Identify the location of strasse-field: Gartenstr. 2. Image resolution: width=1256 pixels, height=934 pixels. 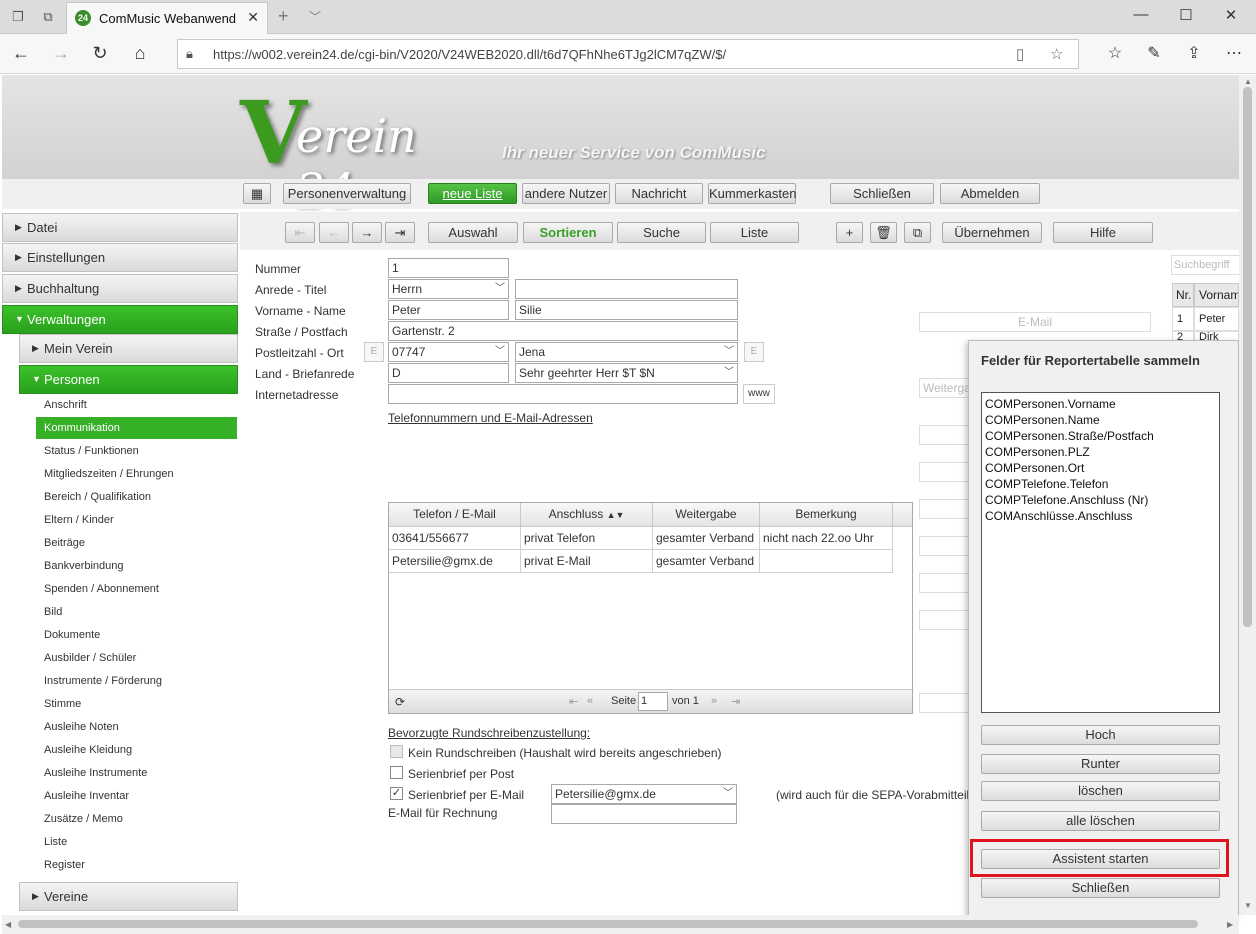
(563, 331).